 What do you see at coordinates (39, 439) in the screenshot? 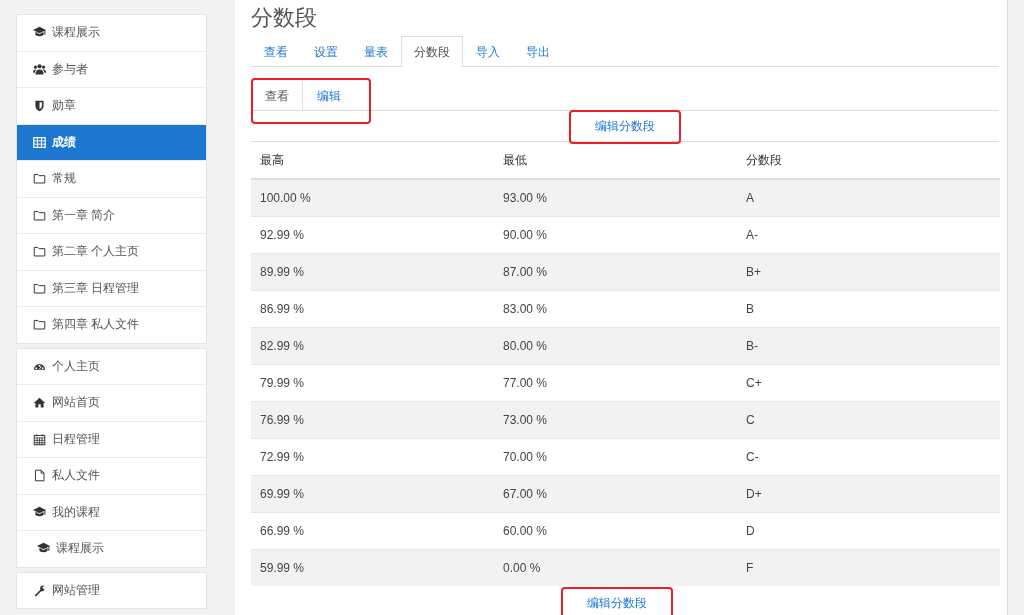
I see `calendar-icon` at bounding box center [39, 439].